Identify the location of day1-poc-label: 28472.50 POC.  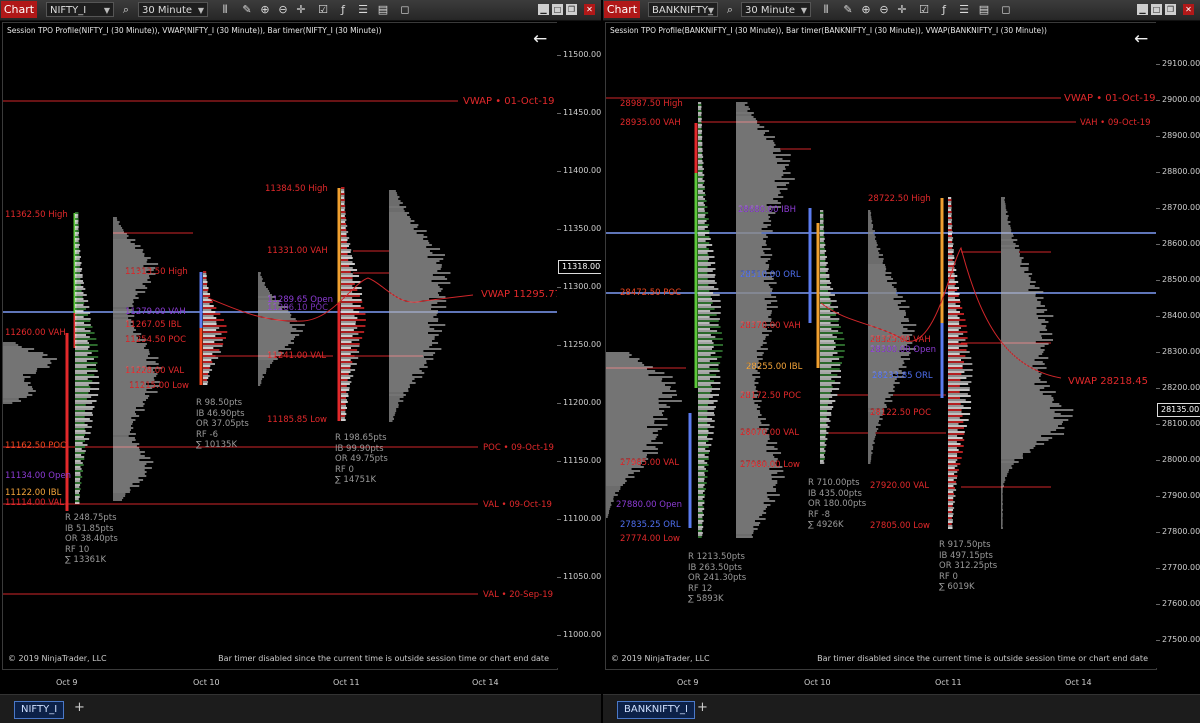
(651, 293).